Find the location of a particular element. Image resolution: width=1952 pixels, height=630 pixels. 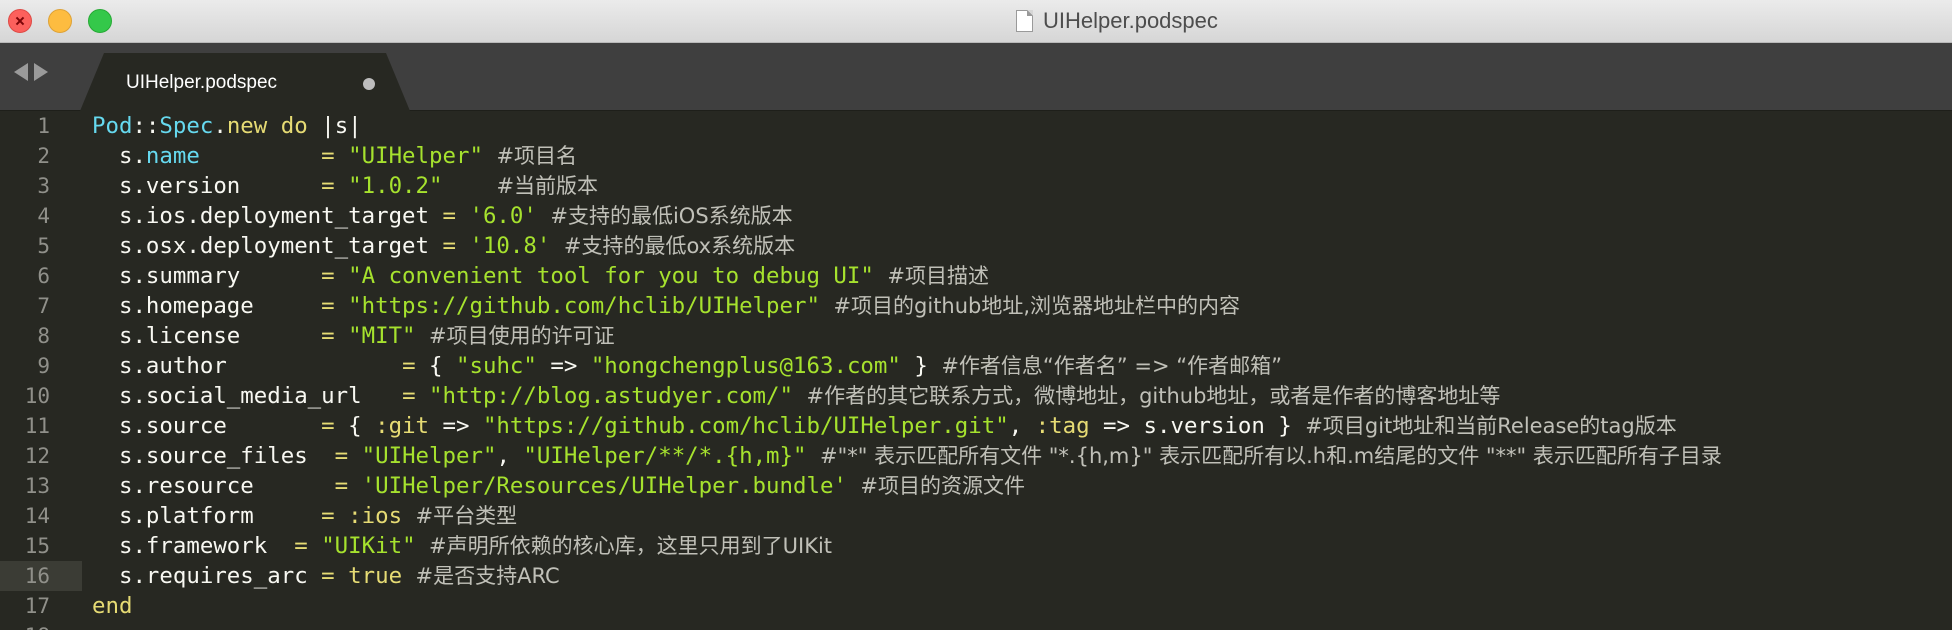

code-token: => s.version } is located at coordinates (1197, 426).